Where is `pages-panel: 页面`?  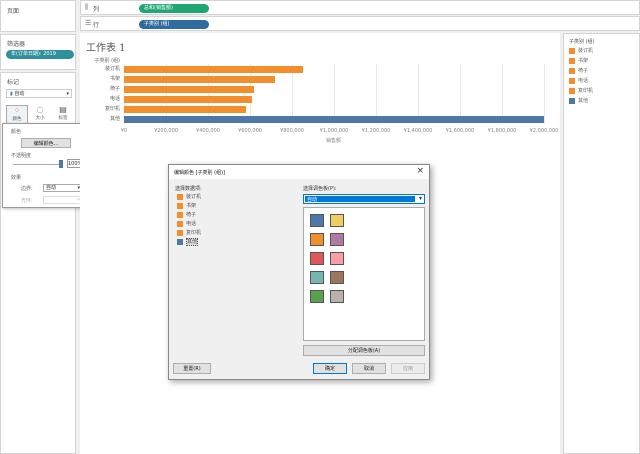
pages-panel: 页面 is located at coordinates (38, 16).